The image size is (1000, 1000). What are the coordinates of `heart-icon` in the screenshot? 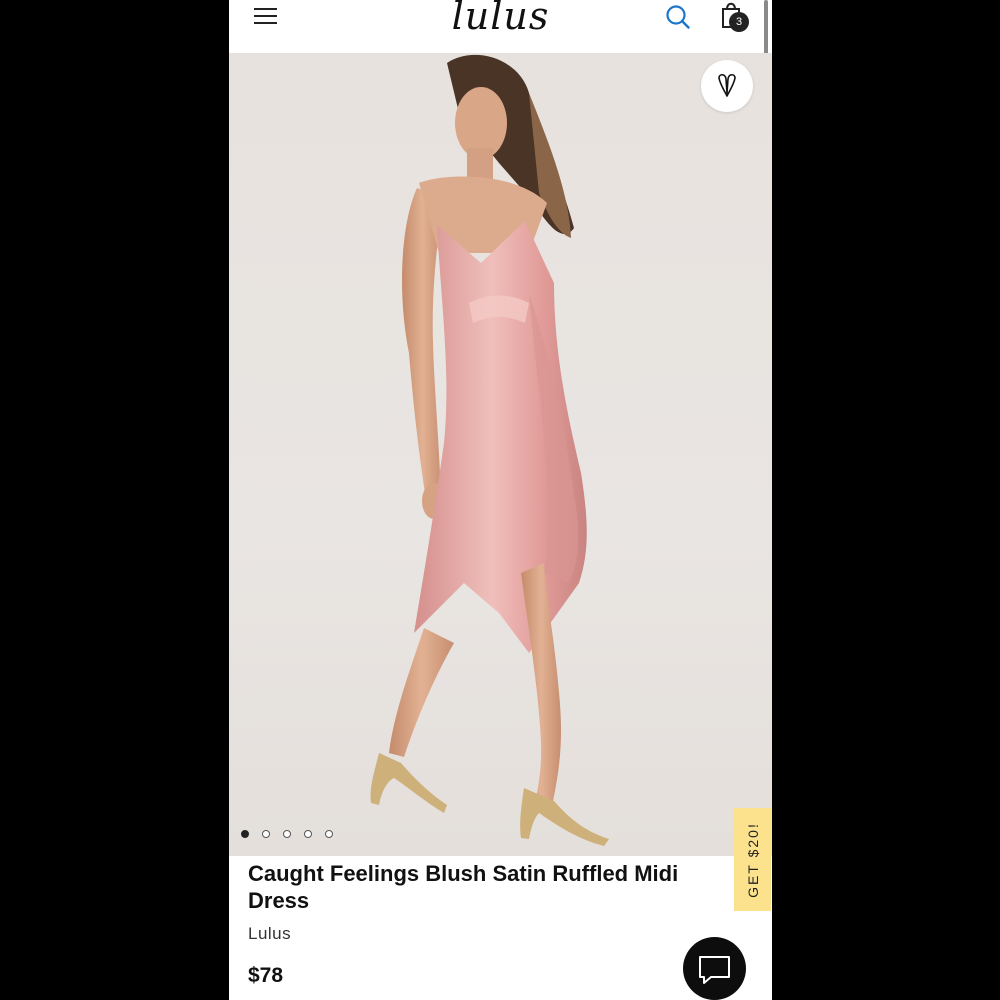 It's located at (727, 85).